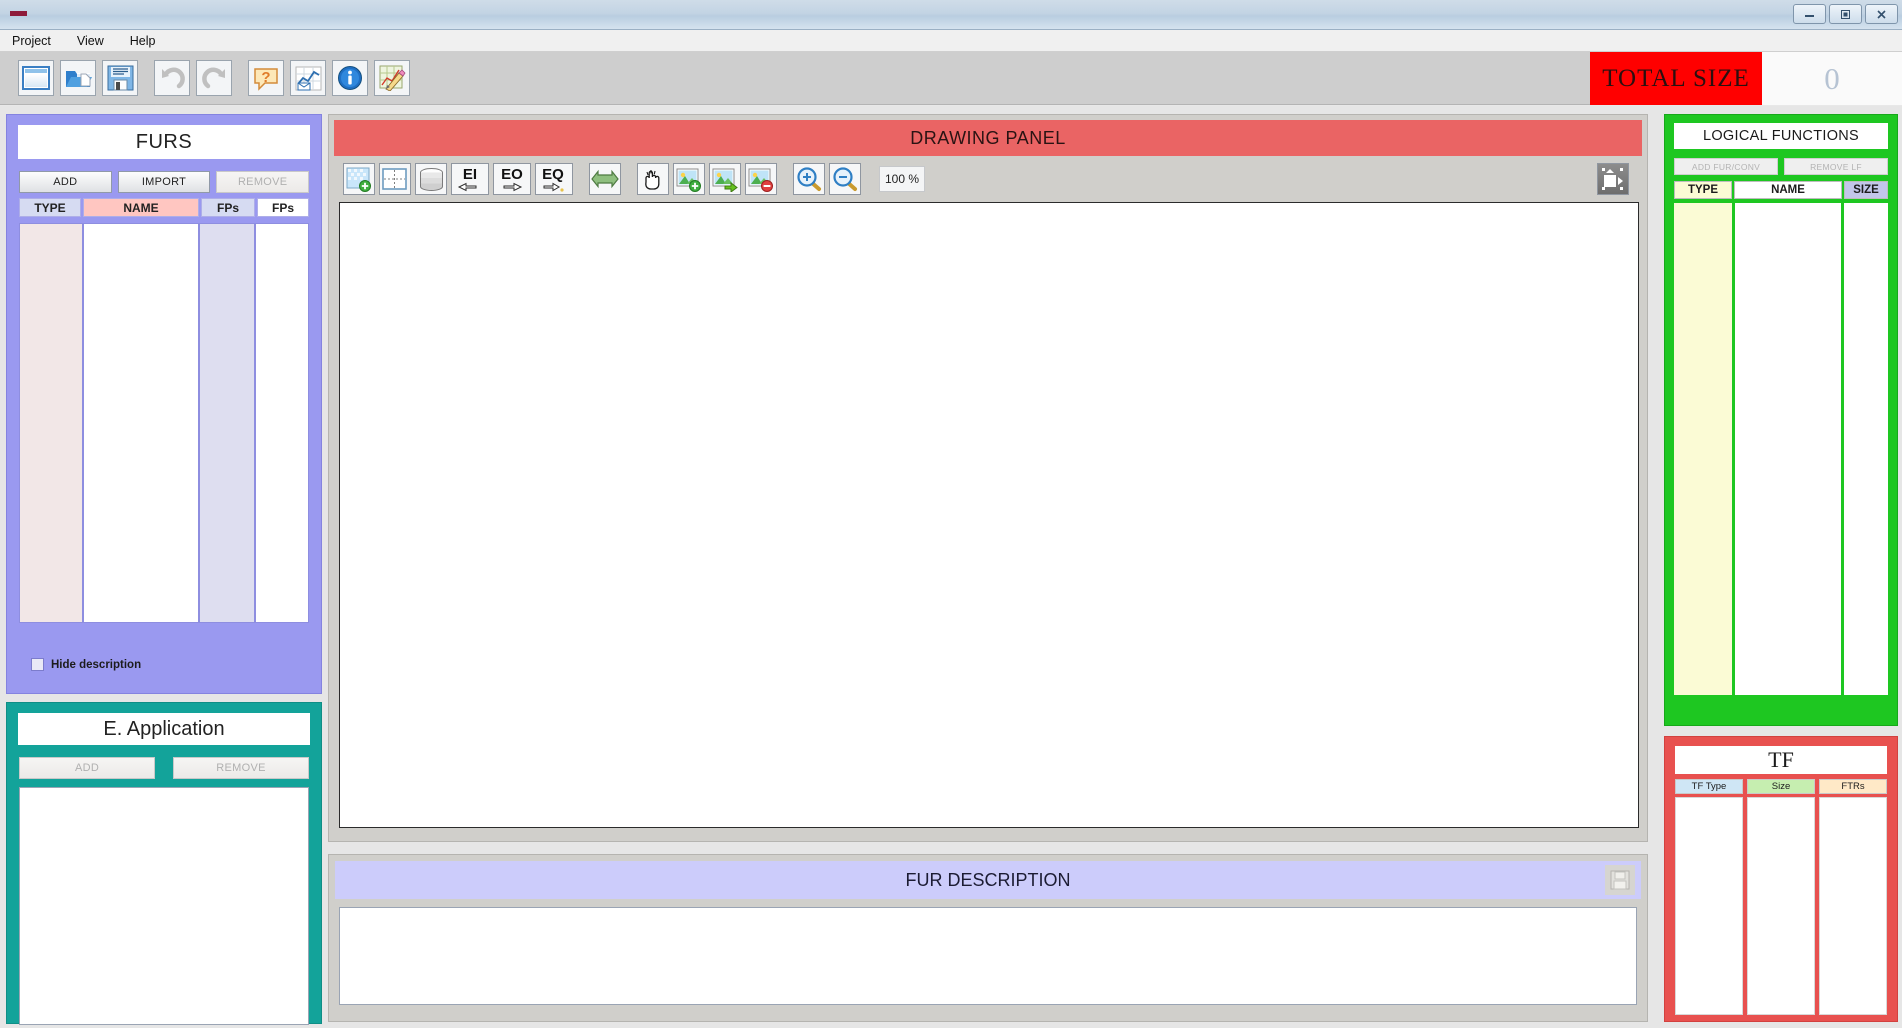 Image resolution: width=1902 pixels, height=1028 pixels. I want to click on menu-view: View, so click(90, 41).